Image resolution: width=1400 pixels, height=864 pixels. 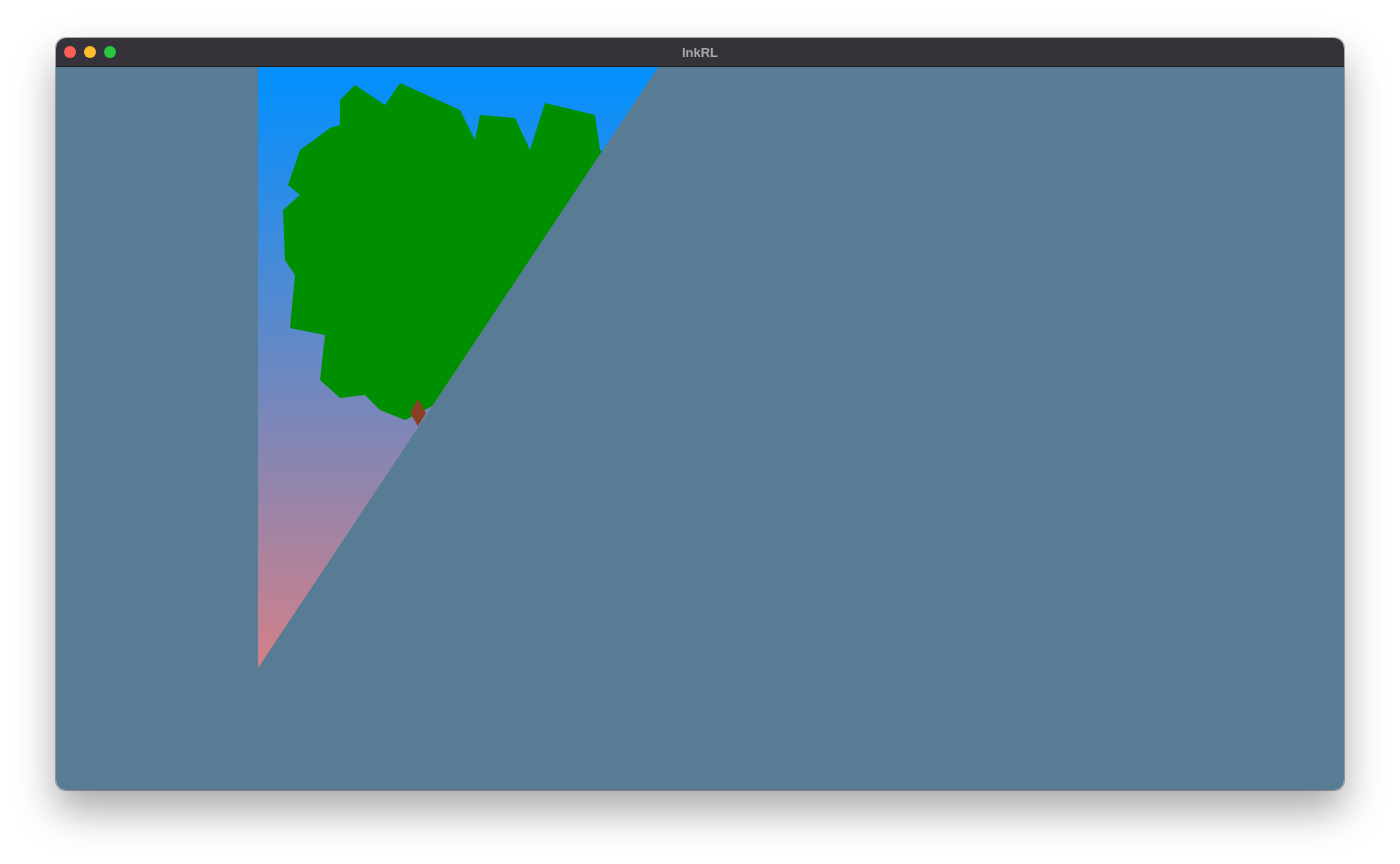 I want to click on close-button, so click(x=70, y=52).